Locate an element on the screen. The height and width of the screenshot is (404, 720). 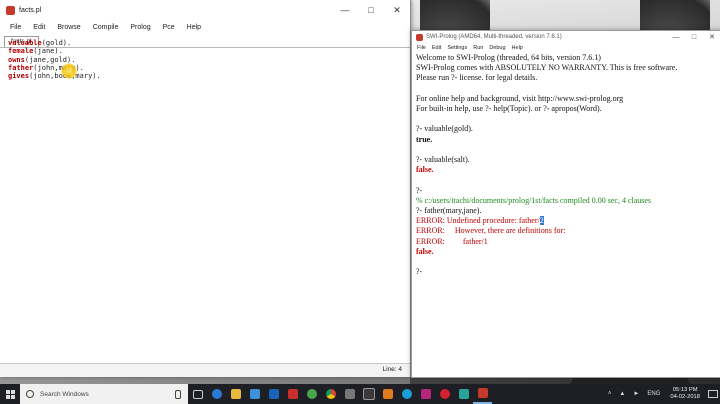
app-icon-teal is located at coordinates (463, 394).